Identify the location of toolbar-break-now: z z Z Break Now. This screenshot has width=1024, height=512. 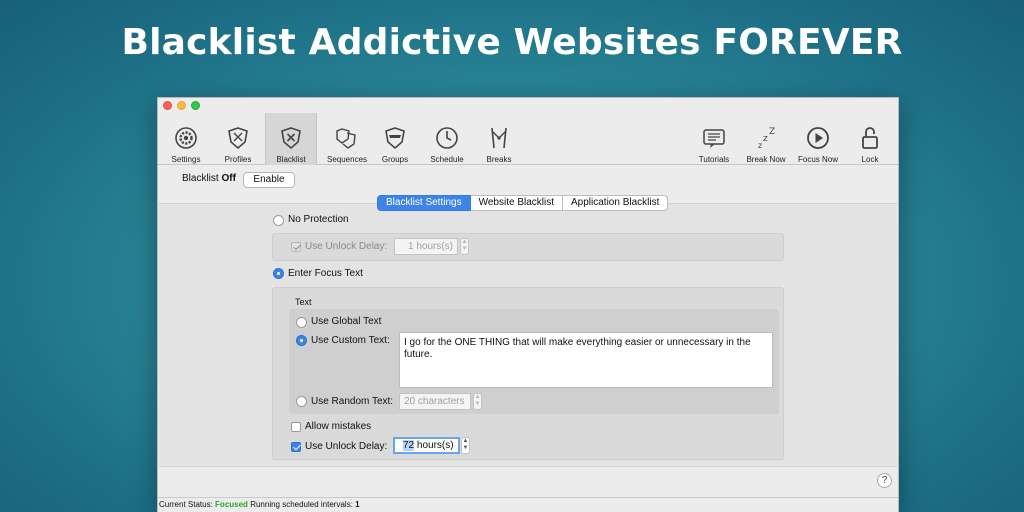
(766, 139).